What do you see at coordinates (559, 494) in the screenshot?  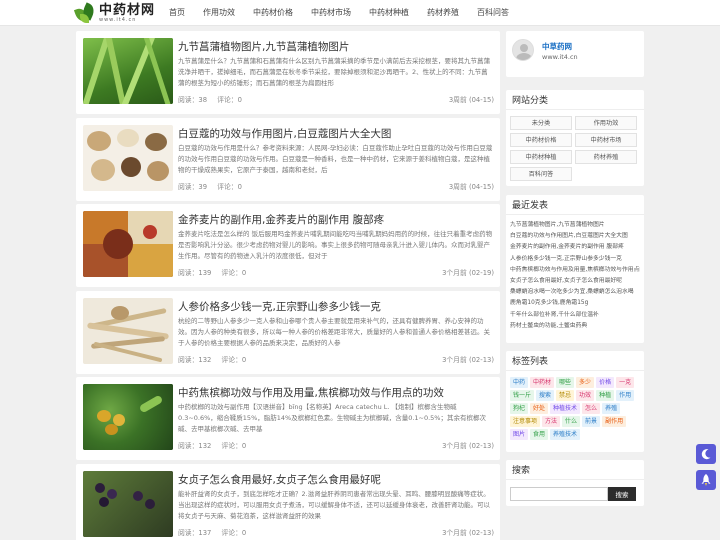 I see `search-input` at bounding box center [559, 494].